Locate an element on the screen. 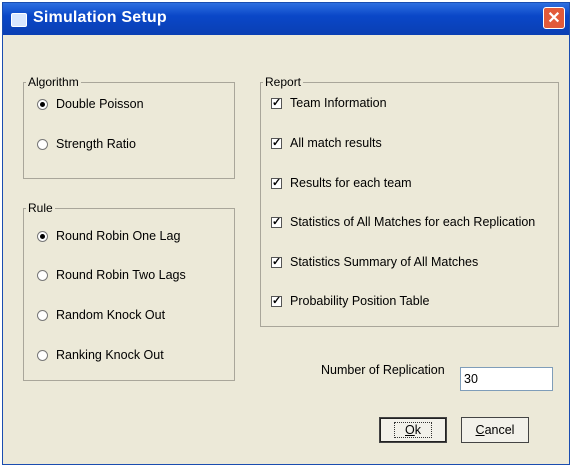 The width and height of the screenshot is (574, 470). algorithm-option-double-poisson: Double Poisson is located at coordinates (90, 104).